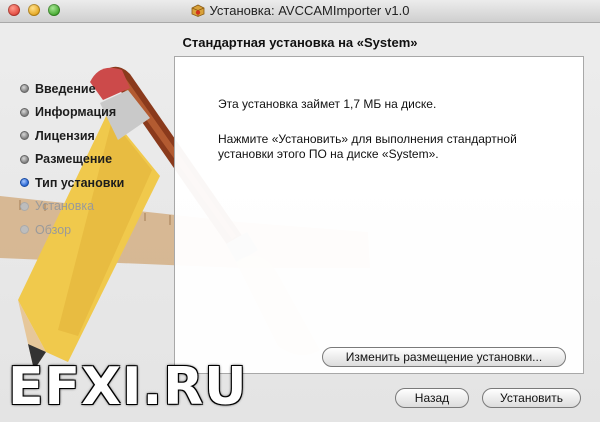  I want to click on window-title-group: Установка: AVCCAMImporter v1.0, so click(300, 11).